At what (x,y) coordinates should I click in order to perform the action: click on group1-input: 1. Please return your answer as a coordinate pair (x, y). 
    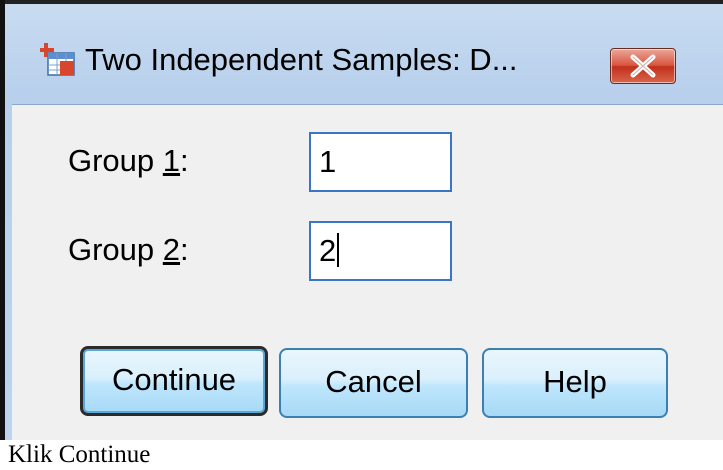
    Looking at the image, I should click on (380, 162).